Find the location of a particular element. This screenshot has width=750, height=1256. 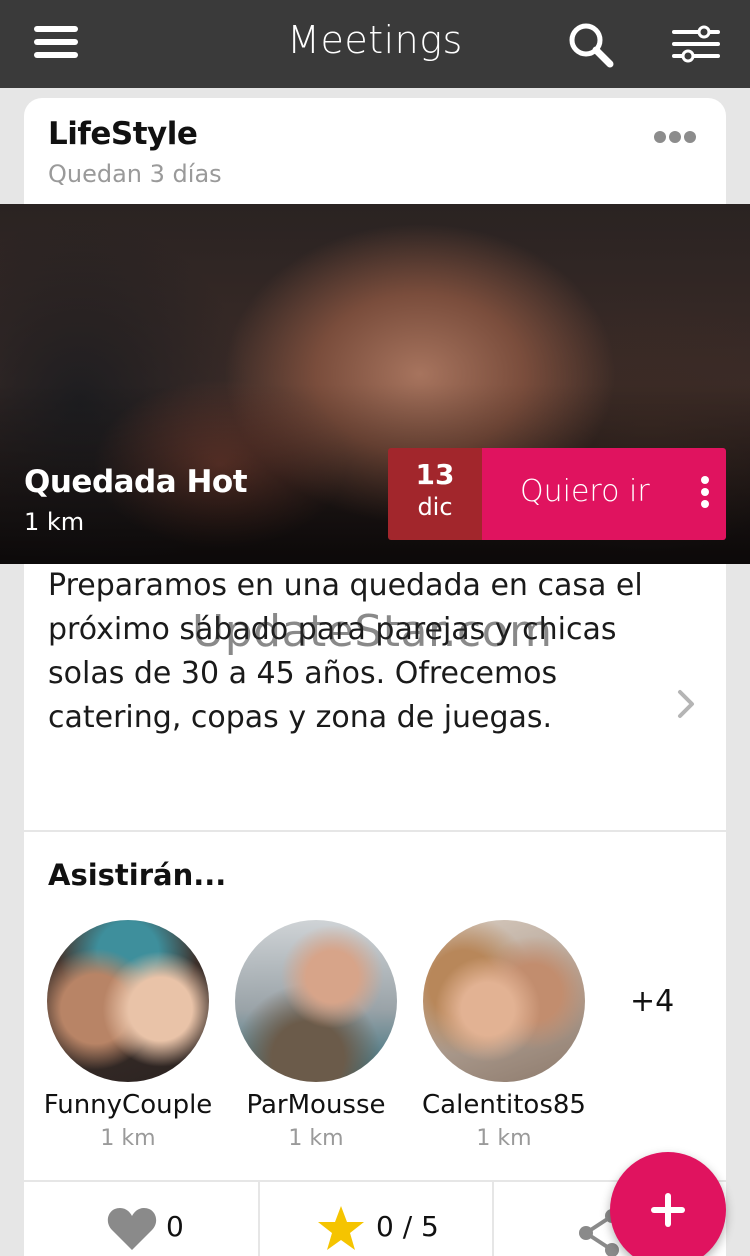

more-attendees-count: +4 is located at coordinates (652, 1001).